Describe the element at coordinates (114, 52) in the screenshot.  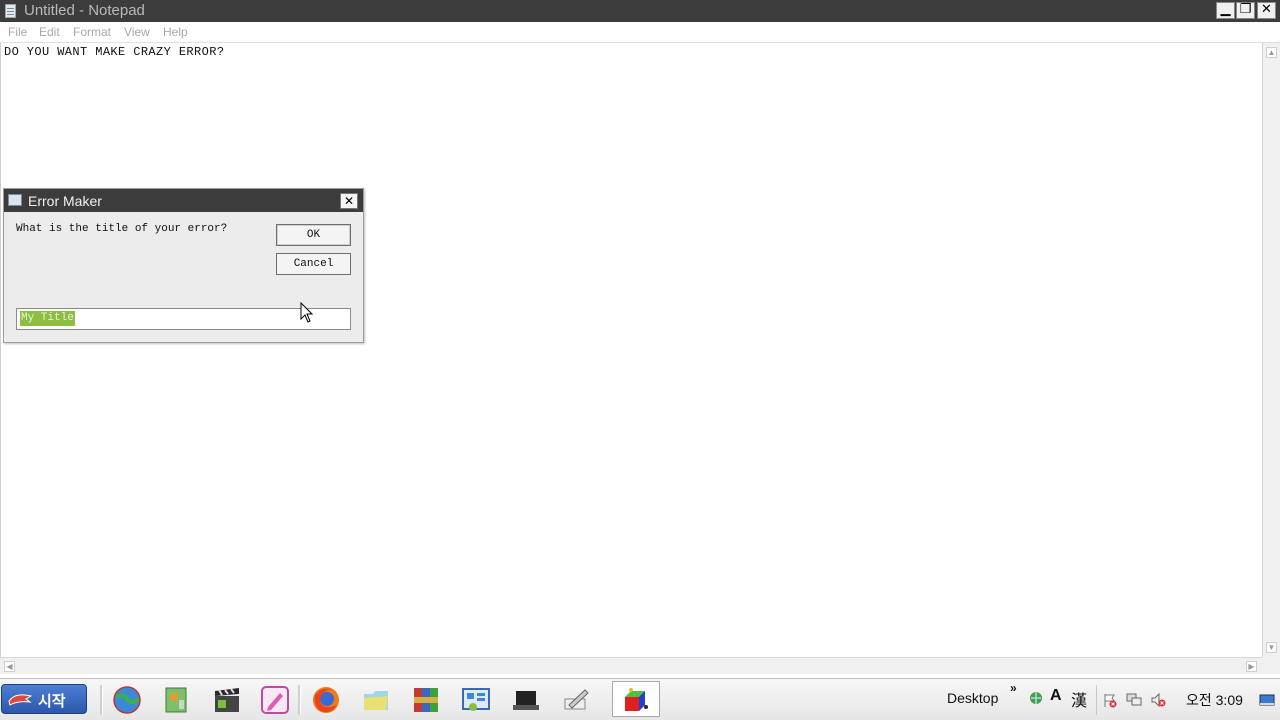
I see `document-text: DO YOU WANT MAKE CRAZY ERROR?` at that location.